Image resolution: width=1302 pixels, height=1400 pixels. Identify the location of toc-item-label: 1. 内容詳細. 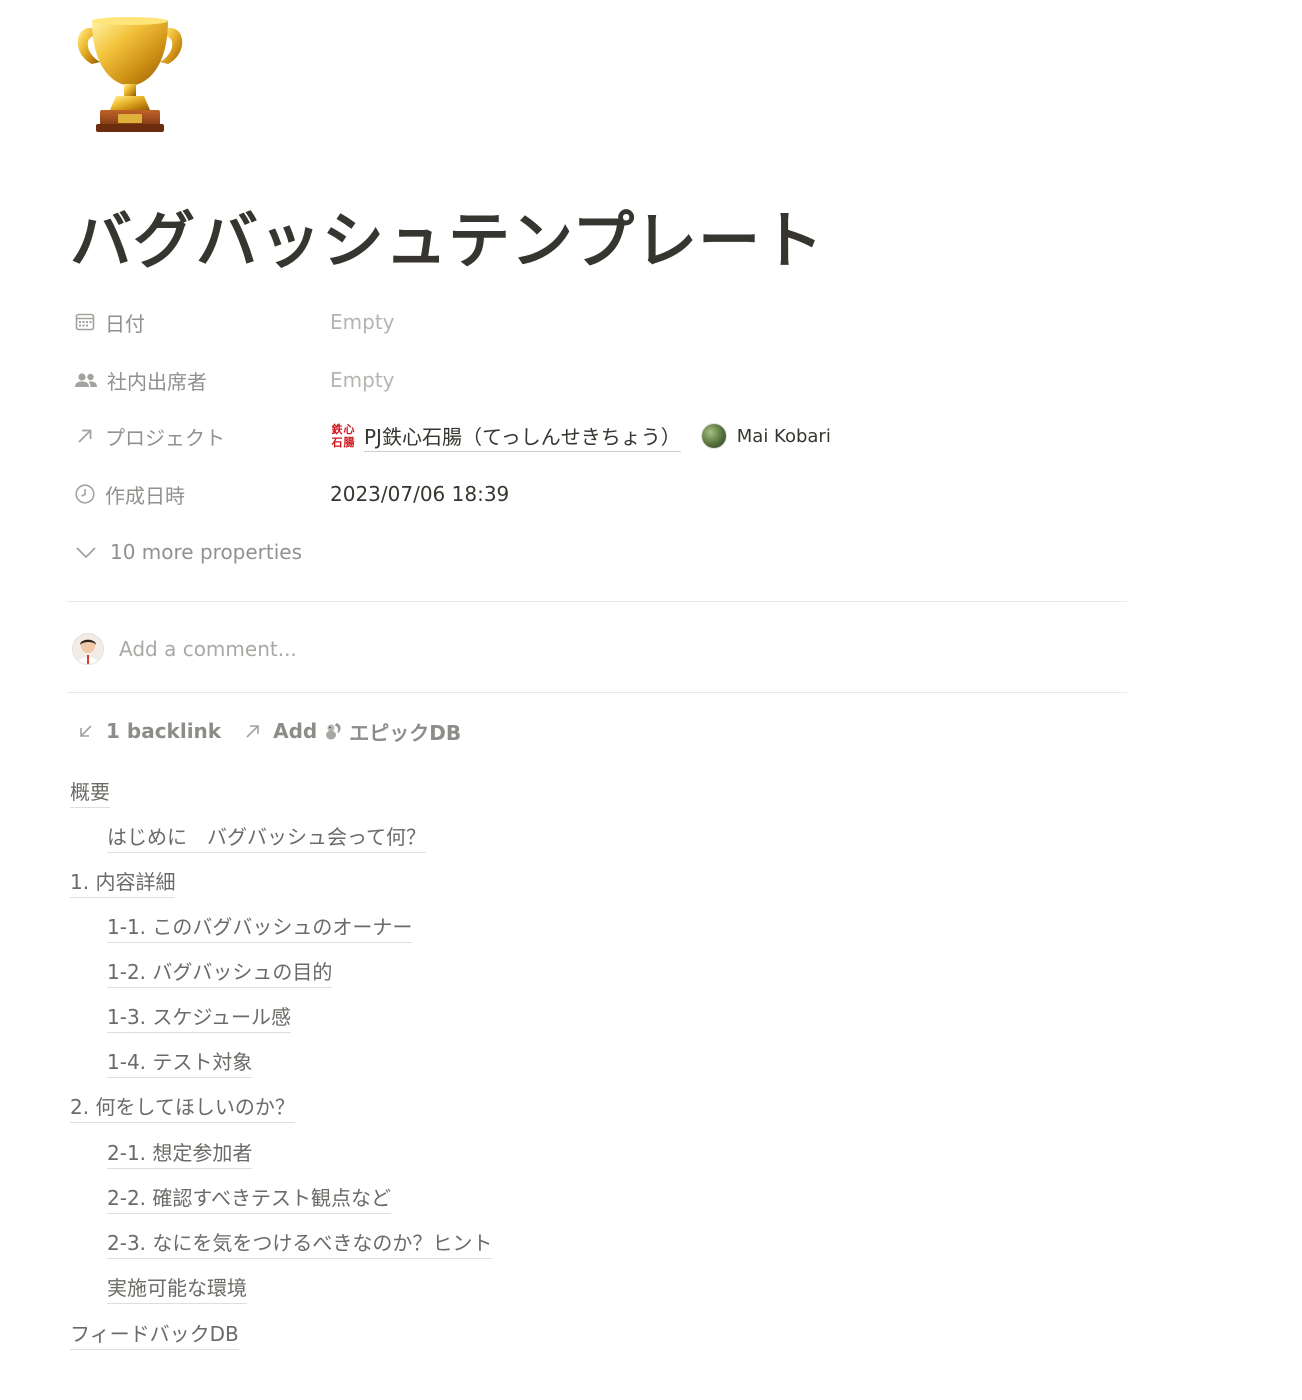
(123, 882).